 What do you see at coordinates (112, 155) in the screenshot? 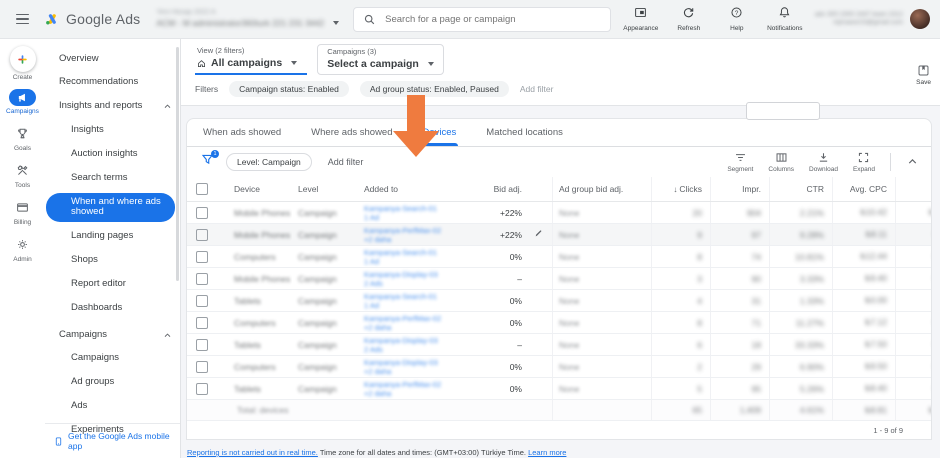
I see `sidebar-item-auction-insights: Auction insights` at bounding box center [112, 155].